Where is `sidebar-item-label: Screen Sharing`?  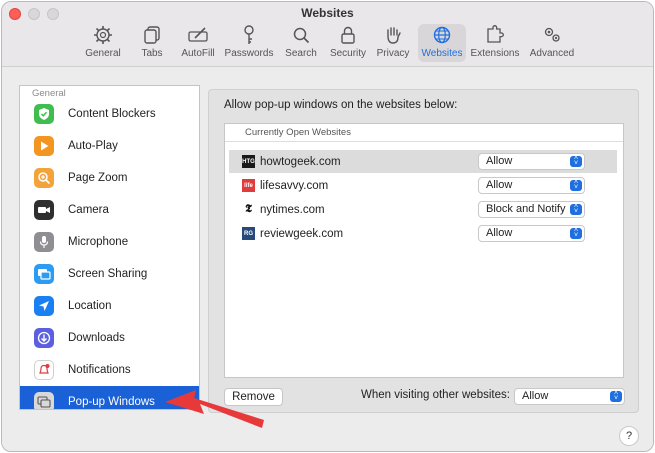
sidebar-item-label: Screen Sharing is located at coordinates (108, 274).